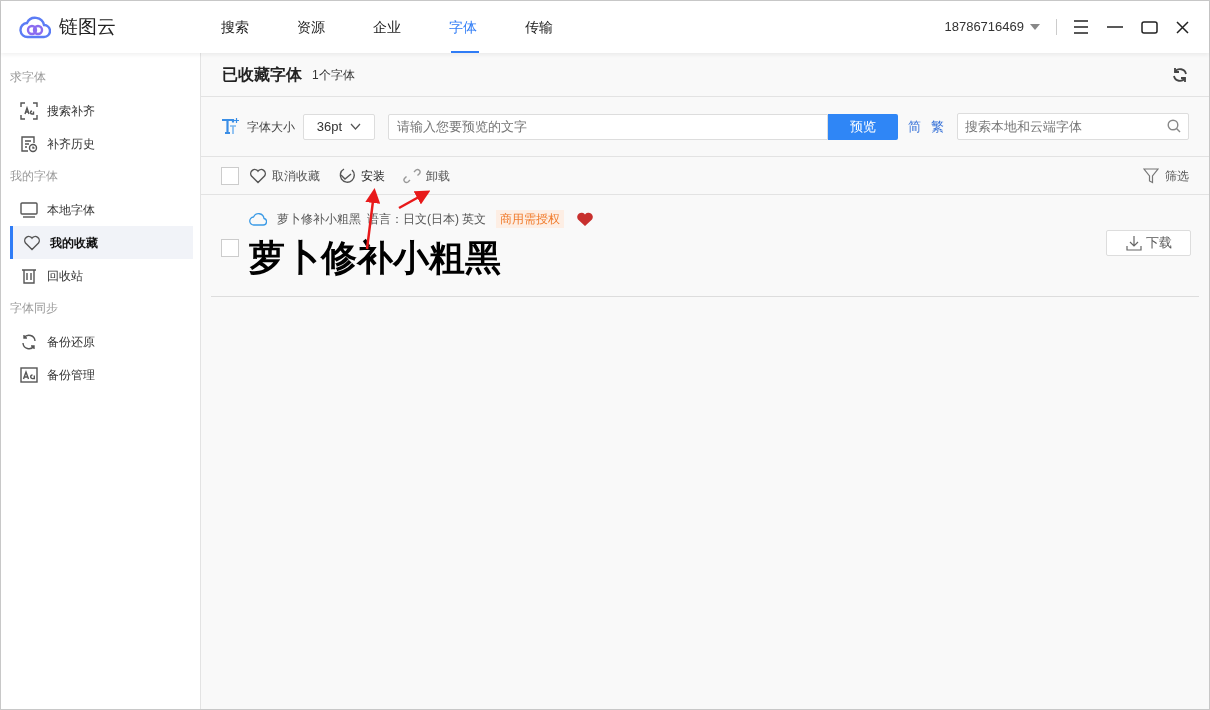 This screenshot has height=710, width=1210. What do you see at coordinates (339, 126) in the screenshot?
I see `font-size-dropdown: 36pt` at bounding box center [339, 126].